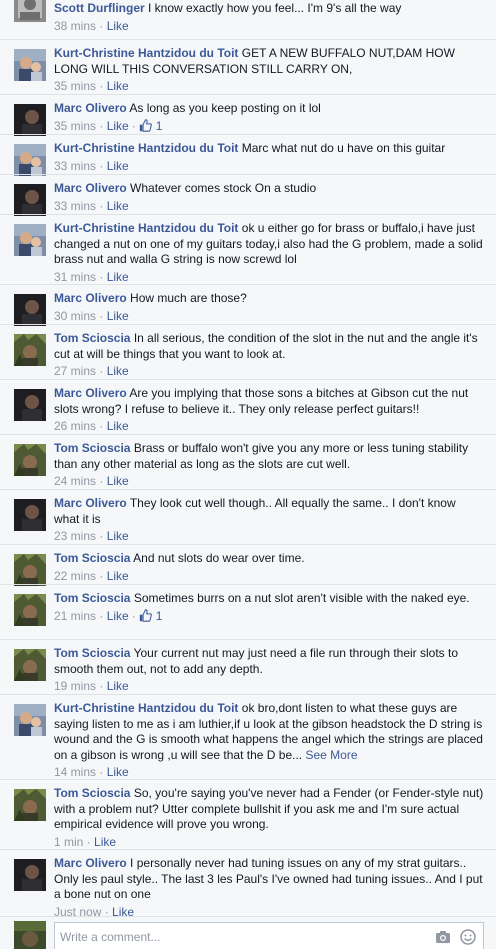 This screenshot has height=949, width=496. I want to click on comment-author-link: Scott Durflinger, so click(99, 8).